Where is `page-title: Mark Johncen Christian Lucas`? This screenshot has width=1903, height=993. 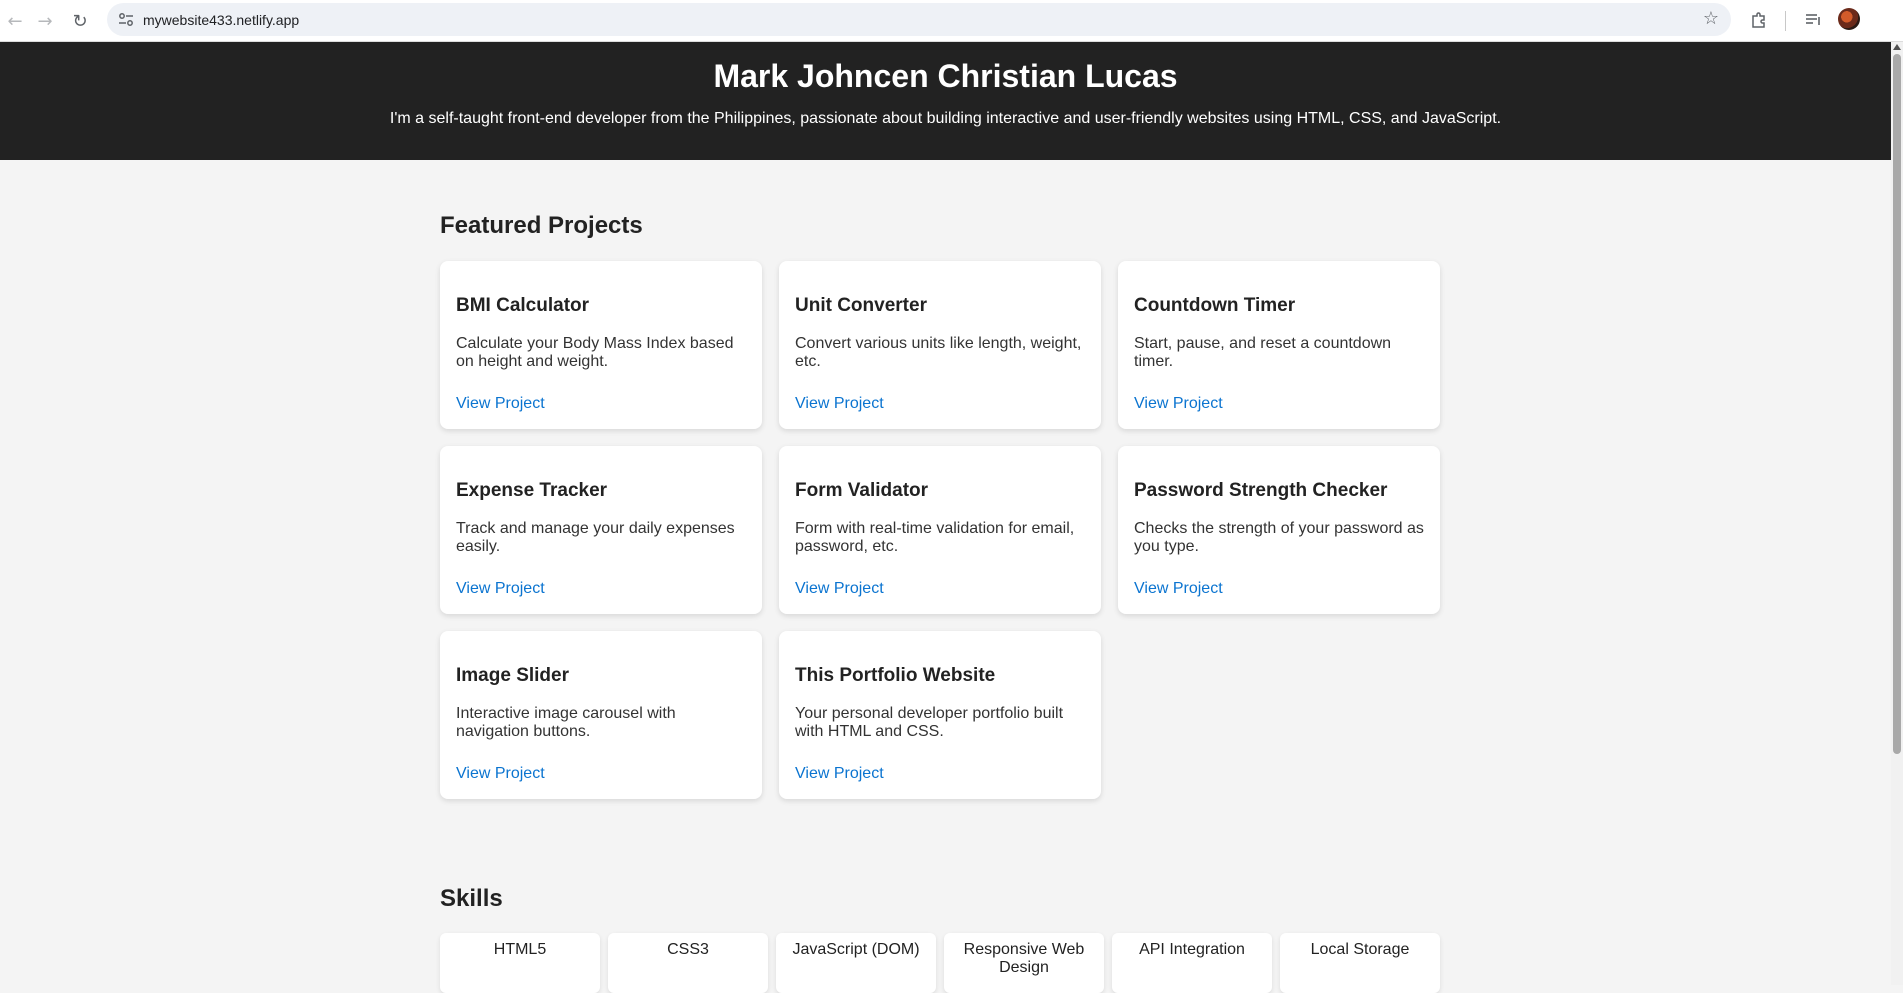 page-title: Mark Johncen Christian Lucas is located at coordinates (945, 76).